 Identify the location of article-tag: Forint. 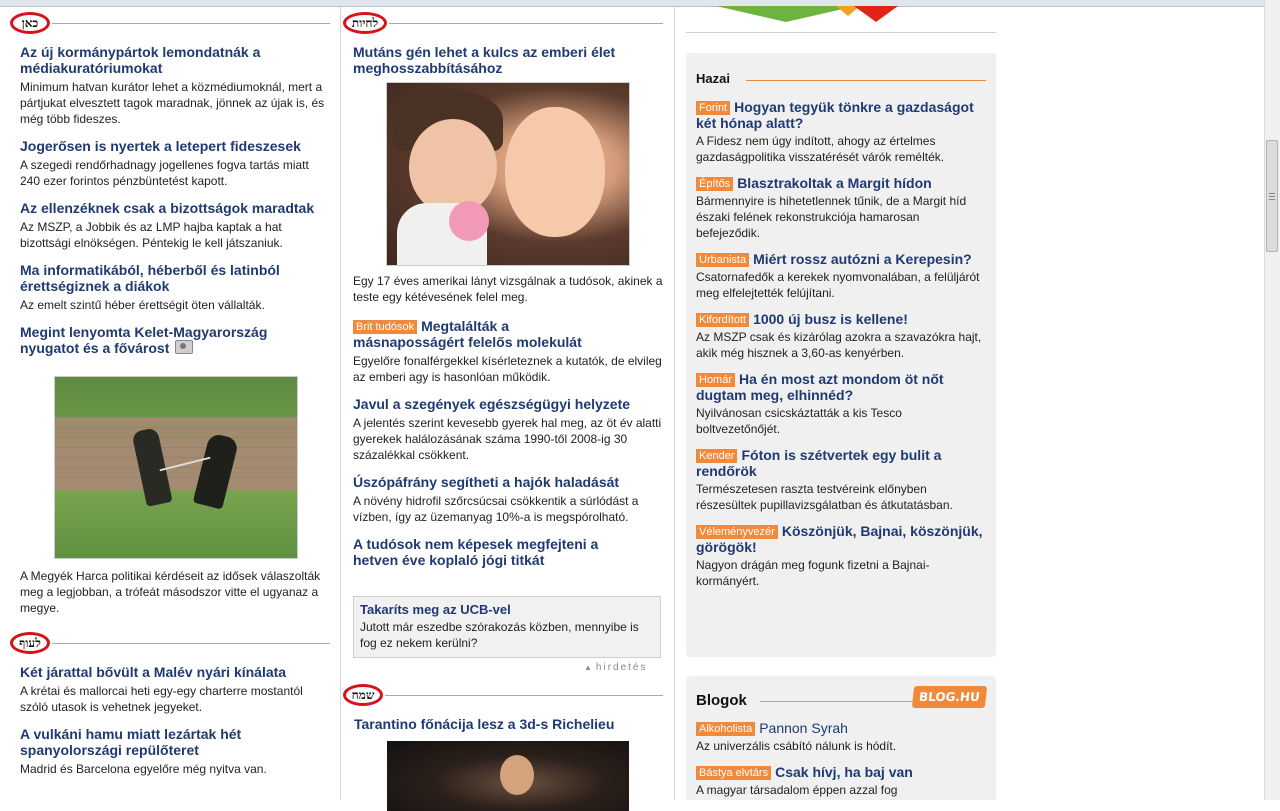
(713, 108).